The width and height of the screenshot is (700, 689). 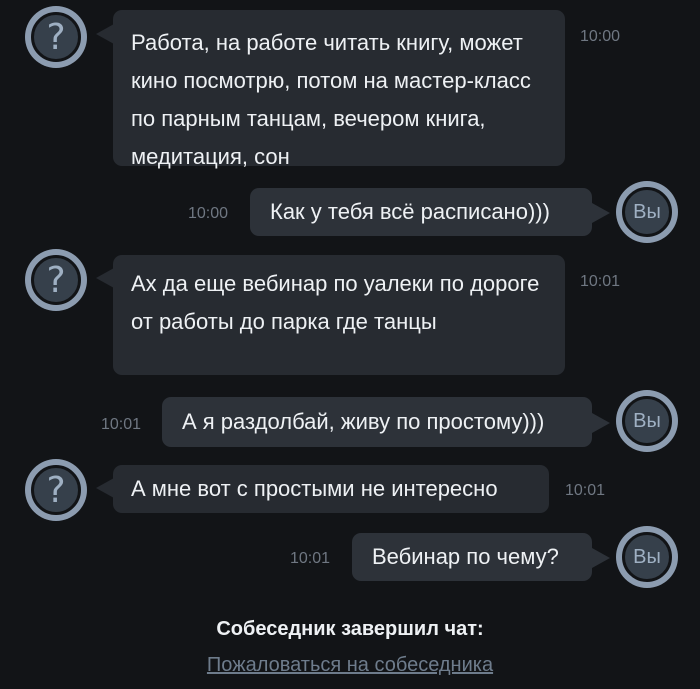 I want to click on chat-ended-notice: Собеседник завершил чат:, so click(x=350, y=629).